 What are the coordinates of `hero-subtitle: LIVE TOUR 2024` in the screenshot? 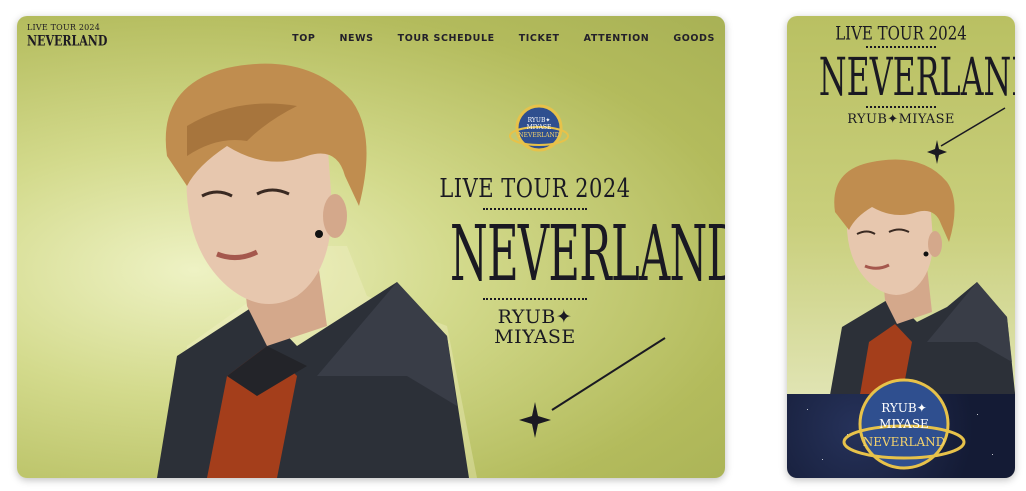 It's located at (535, 188).